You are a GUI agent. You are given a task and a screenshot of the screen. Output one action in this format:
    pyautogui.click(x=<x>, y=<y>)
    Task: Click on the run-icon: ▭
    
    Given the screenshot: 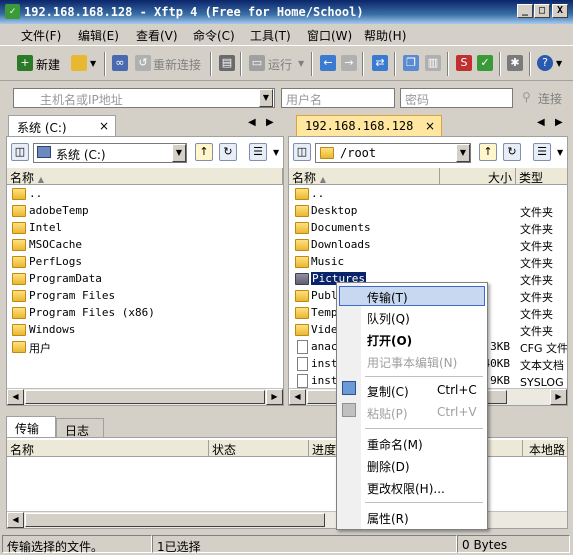 What is the action you would take?
    pyautogui.click(x=257, y=63)
    